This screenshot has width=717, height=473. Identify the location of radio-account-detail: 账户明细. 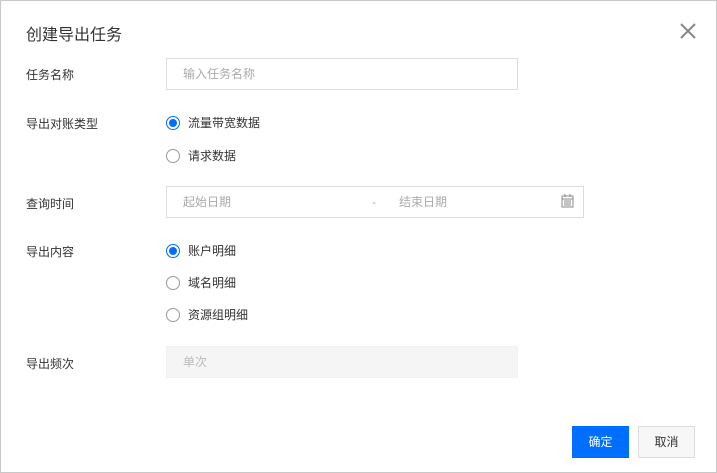
(201, 250).